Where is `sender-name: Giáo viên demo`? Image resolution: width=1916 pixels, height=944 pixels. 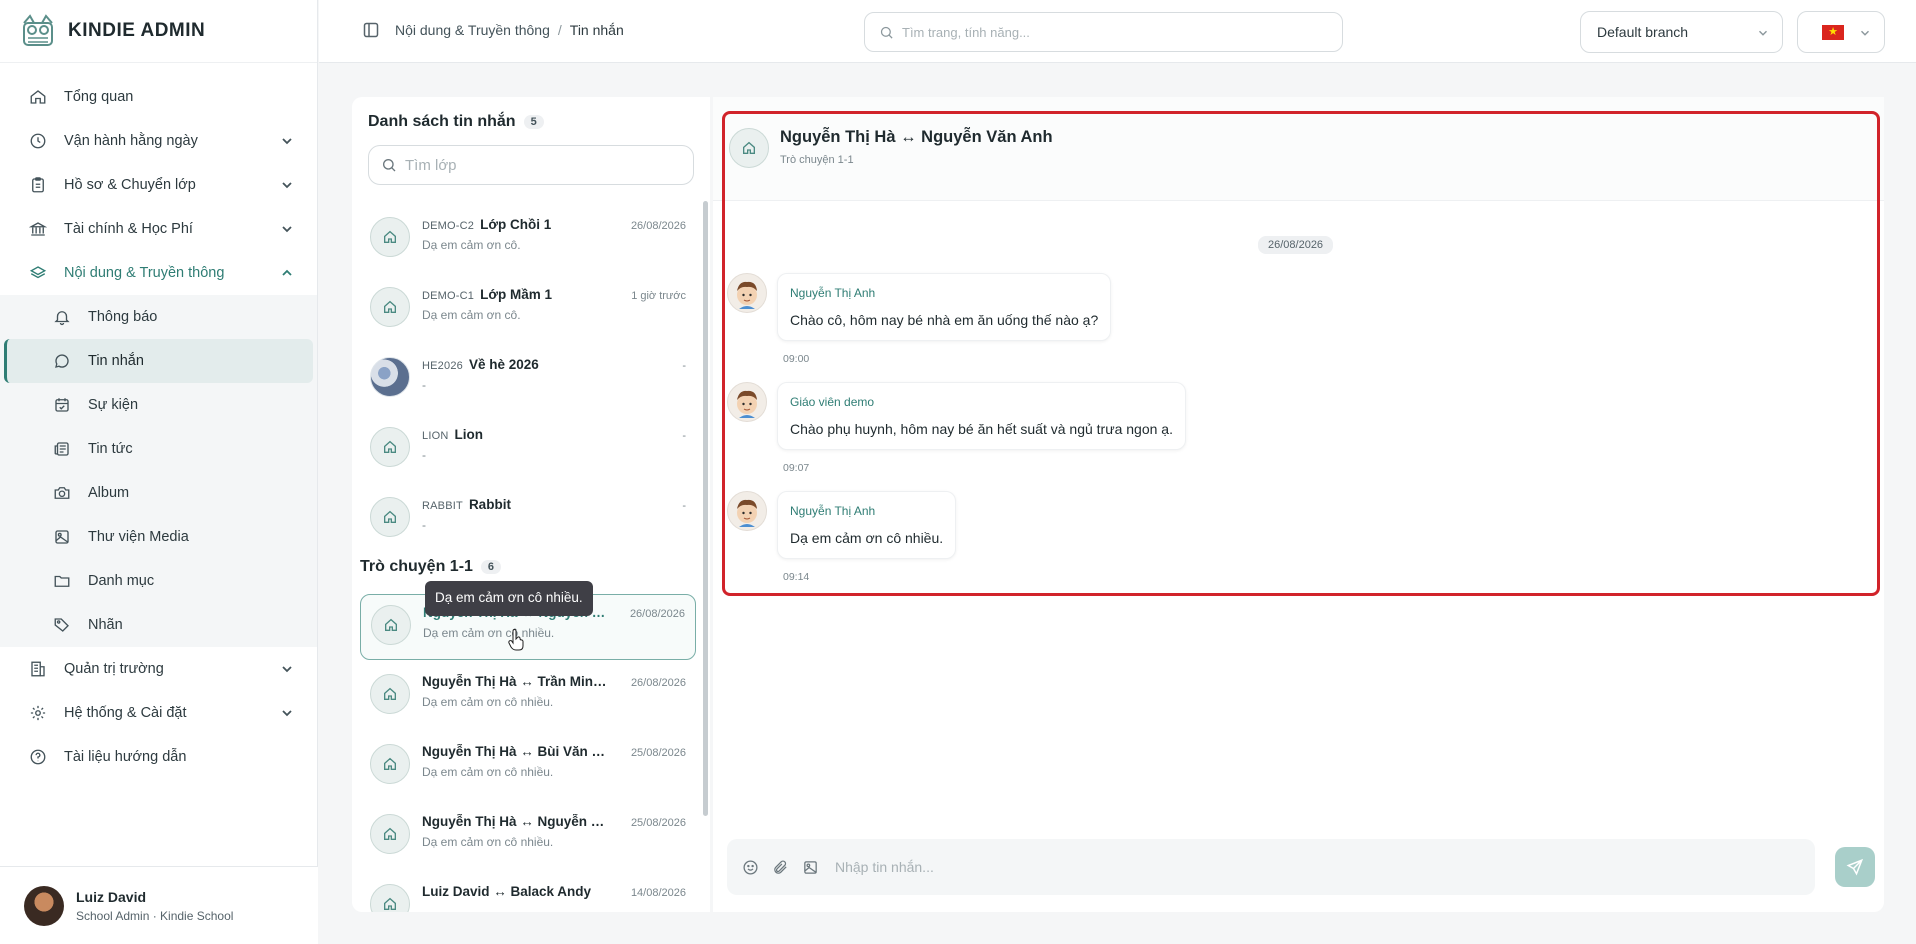
sender-name: Giáo viên demo is located at coordinates (832, 402).